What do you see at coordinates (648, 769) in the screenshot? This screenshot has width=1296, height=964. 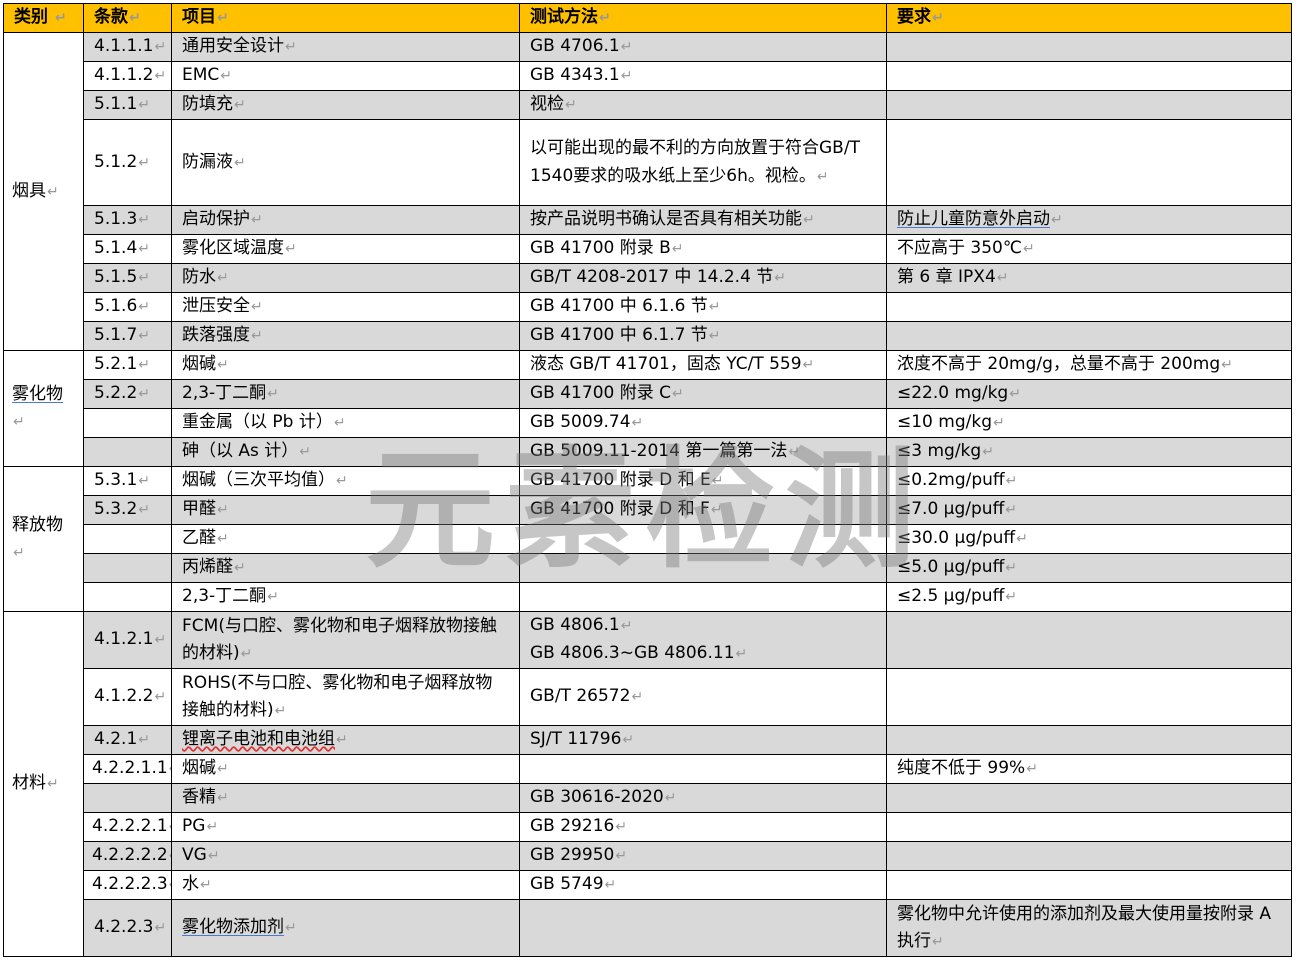 I see `table-row: 4.2.2.1.1↵ 烟碱↵ 纯度不低于 99%↵` at bounding box center [648, 769].